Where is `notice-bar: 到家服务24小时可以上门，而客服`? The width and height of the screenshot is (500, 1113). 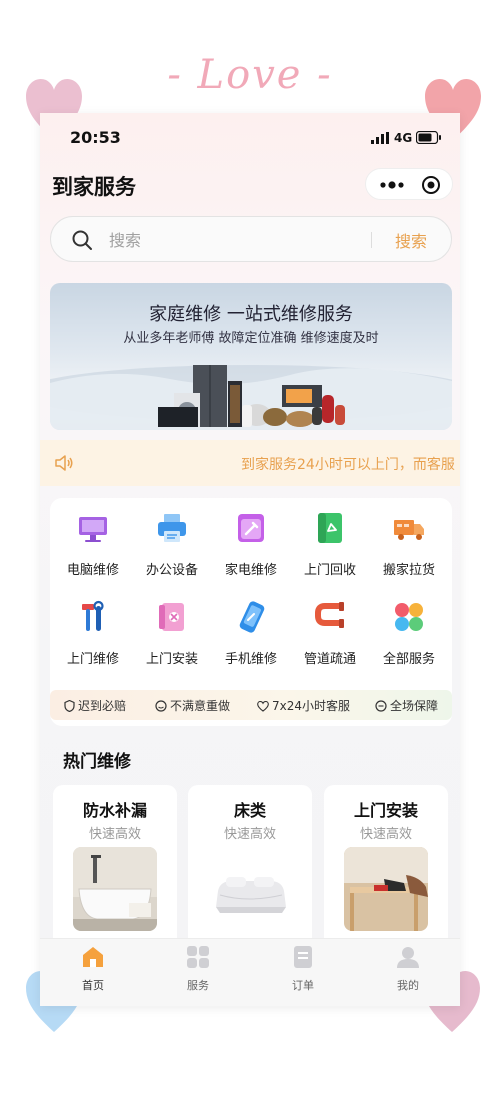 notice-bar: 到家服务24小时可以上门，而客服 is located at coordinates (250, 463).